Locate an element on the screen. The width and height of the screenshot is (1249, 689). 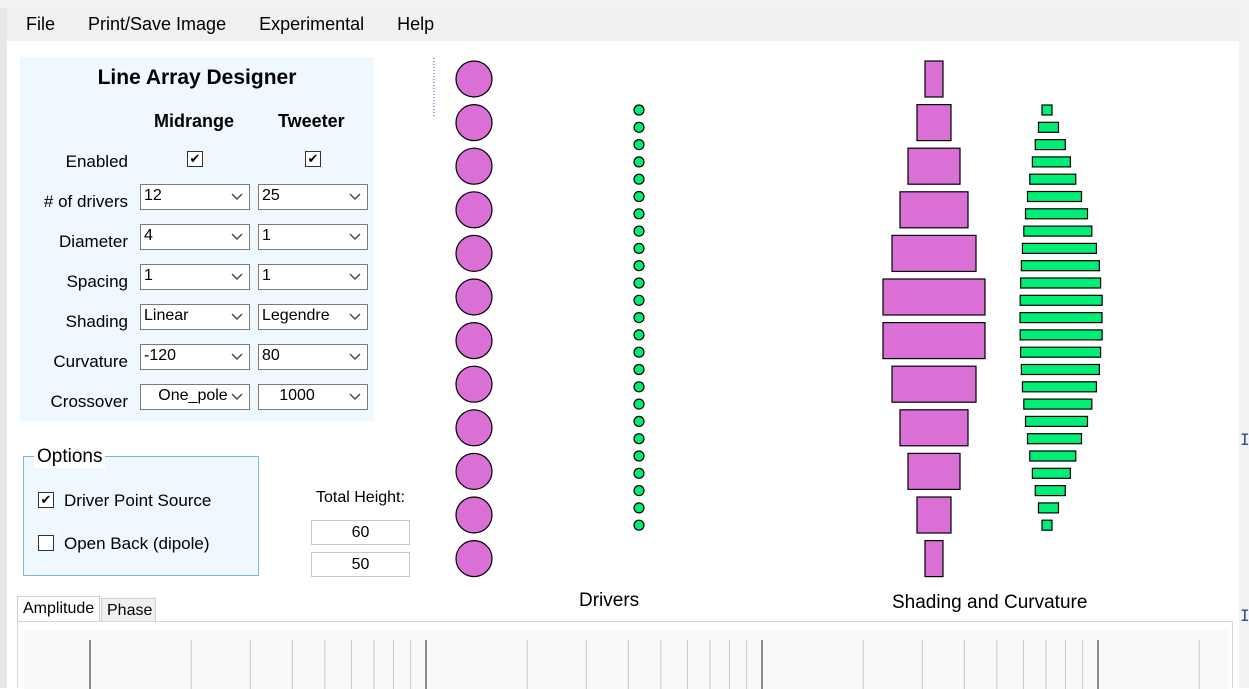
drivers-count-label: # of drivers is located at coordinates (85, 201).